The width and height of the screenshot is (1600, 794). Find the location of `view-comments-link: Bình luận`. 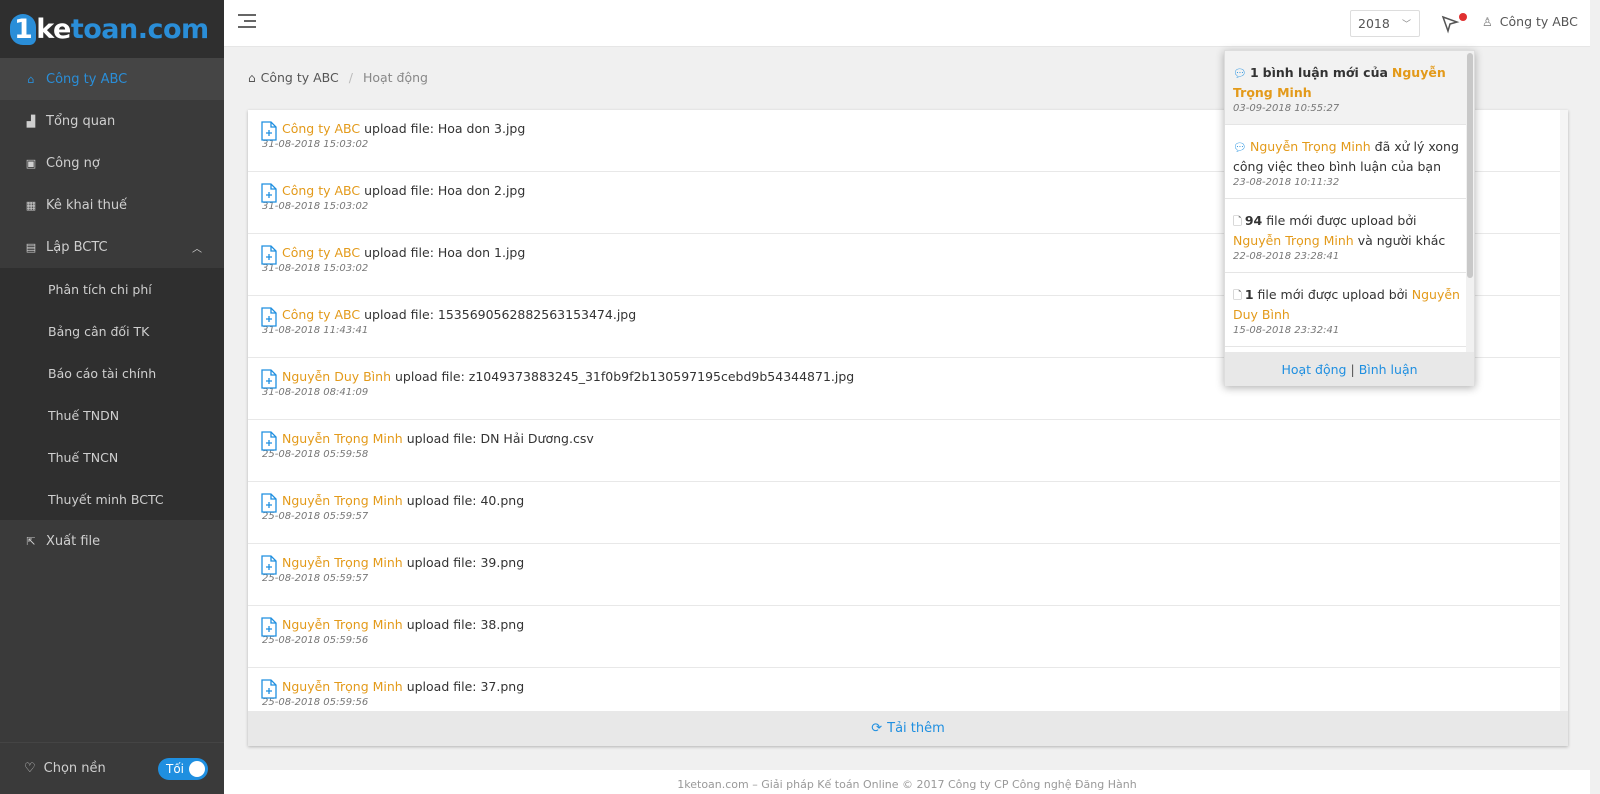

view-comments-link: Bình luận is located at coordinates (1388, 369).